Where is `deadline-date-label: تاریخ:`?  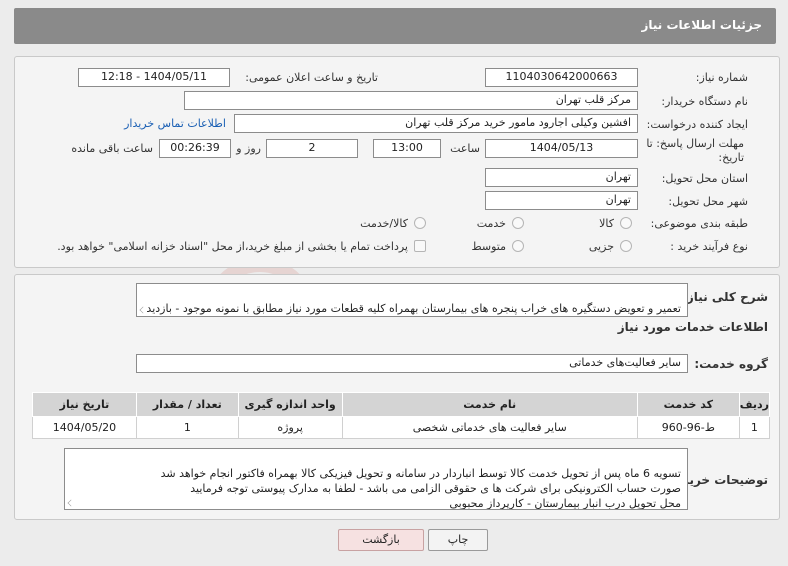
deadline-date-label: تاریخ: is located at coordinates (731, 157).